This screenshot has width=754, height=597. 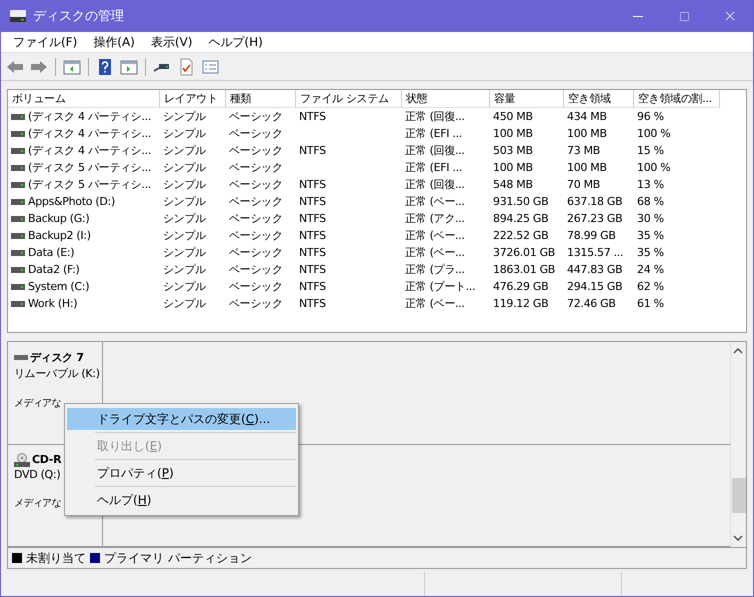 What do you see at coordinates (513, 185) in the screenshot?
I see `table-cell-text: 548 MB` at bounding box center [513, 185].